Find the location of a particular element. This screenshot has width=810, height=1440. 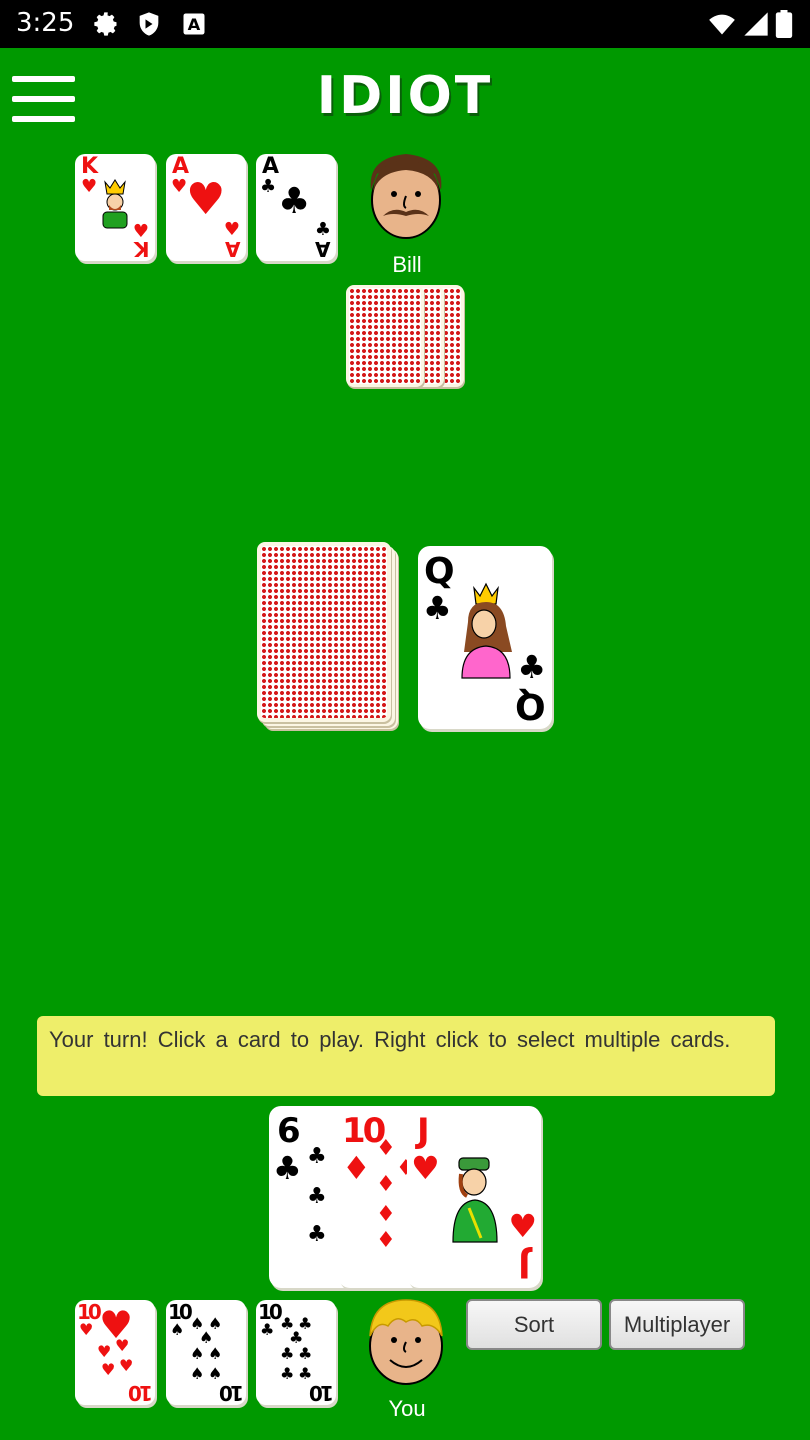

hand-card-jack-hearts: J ♥ ♥ J is located at coordinates (474, 1197).